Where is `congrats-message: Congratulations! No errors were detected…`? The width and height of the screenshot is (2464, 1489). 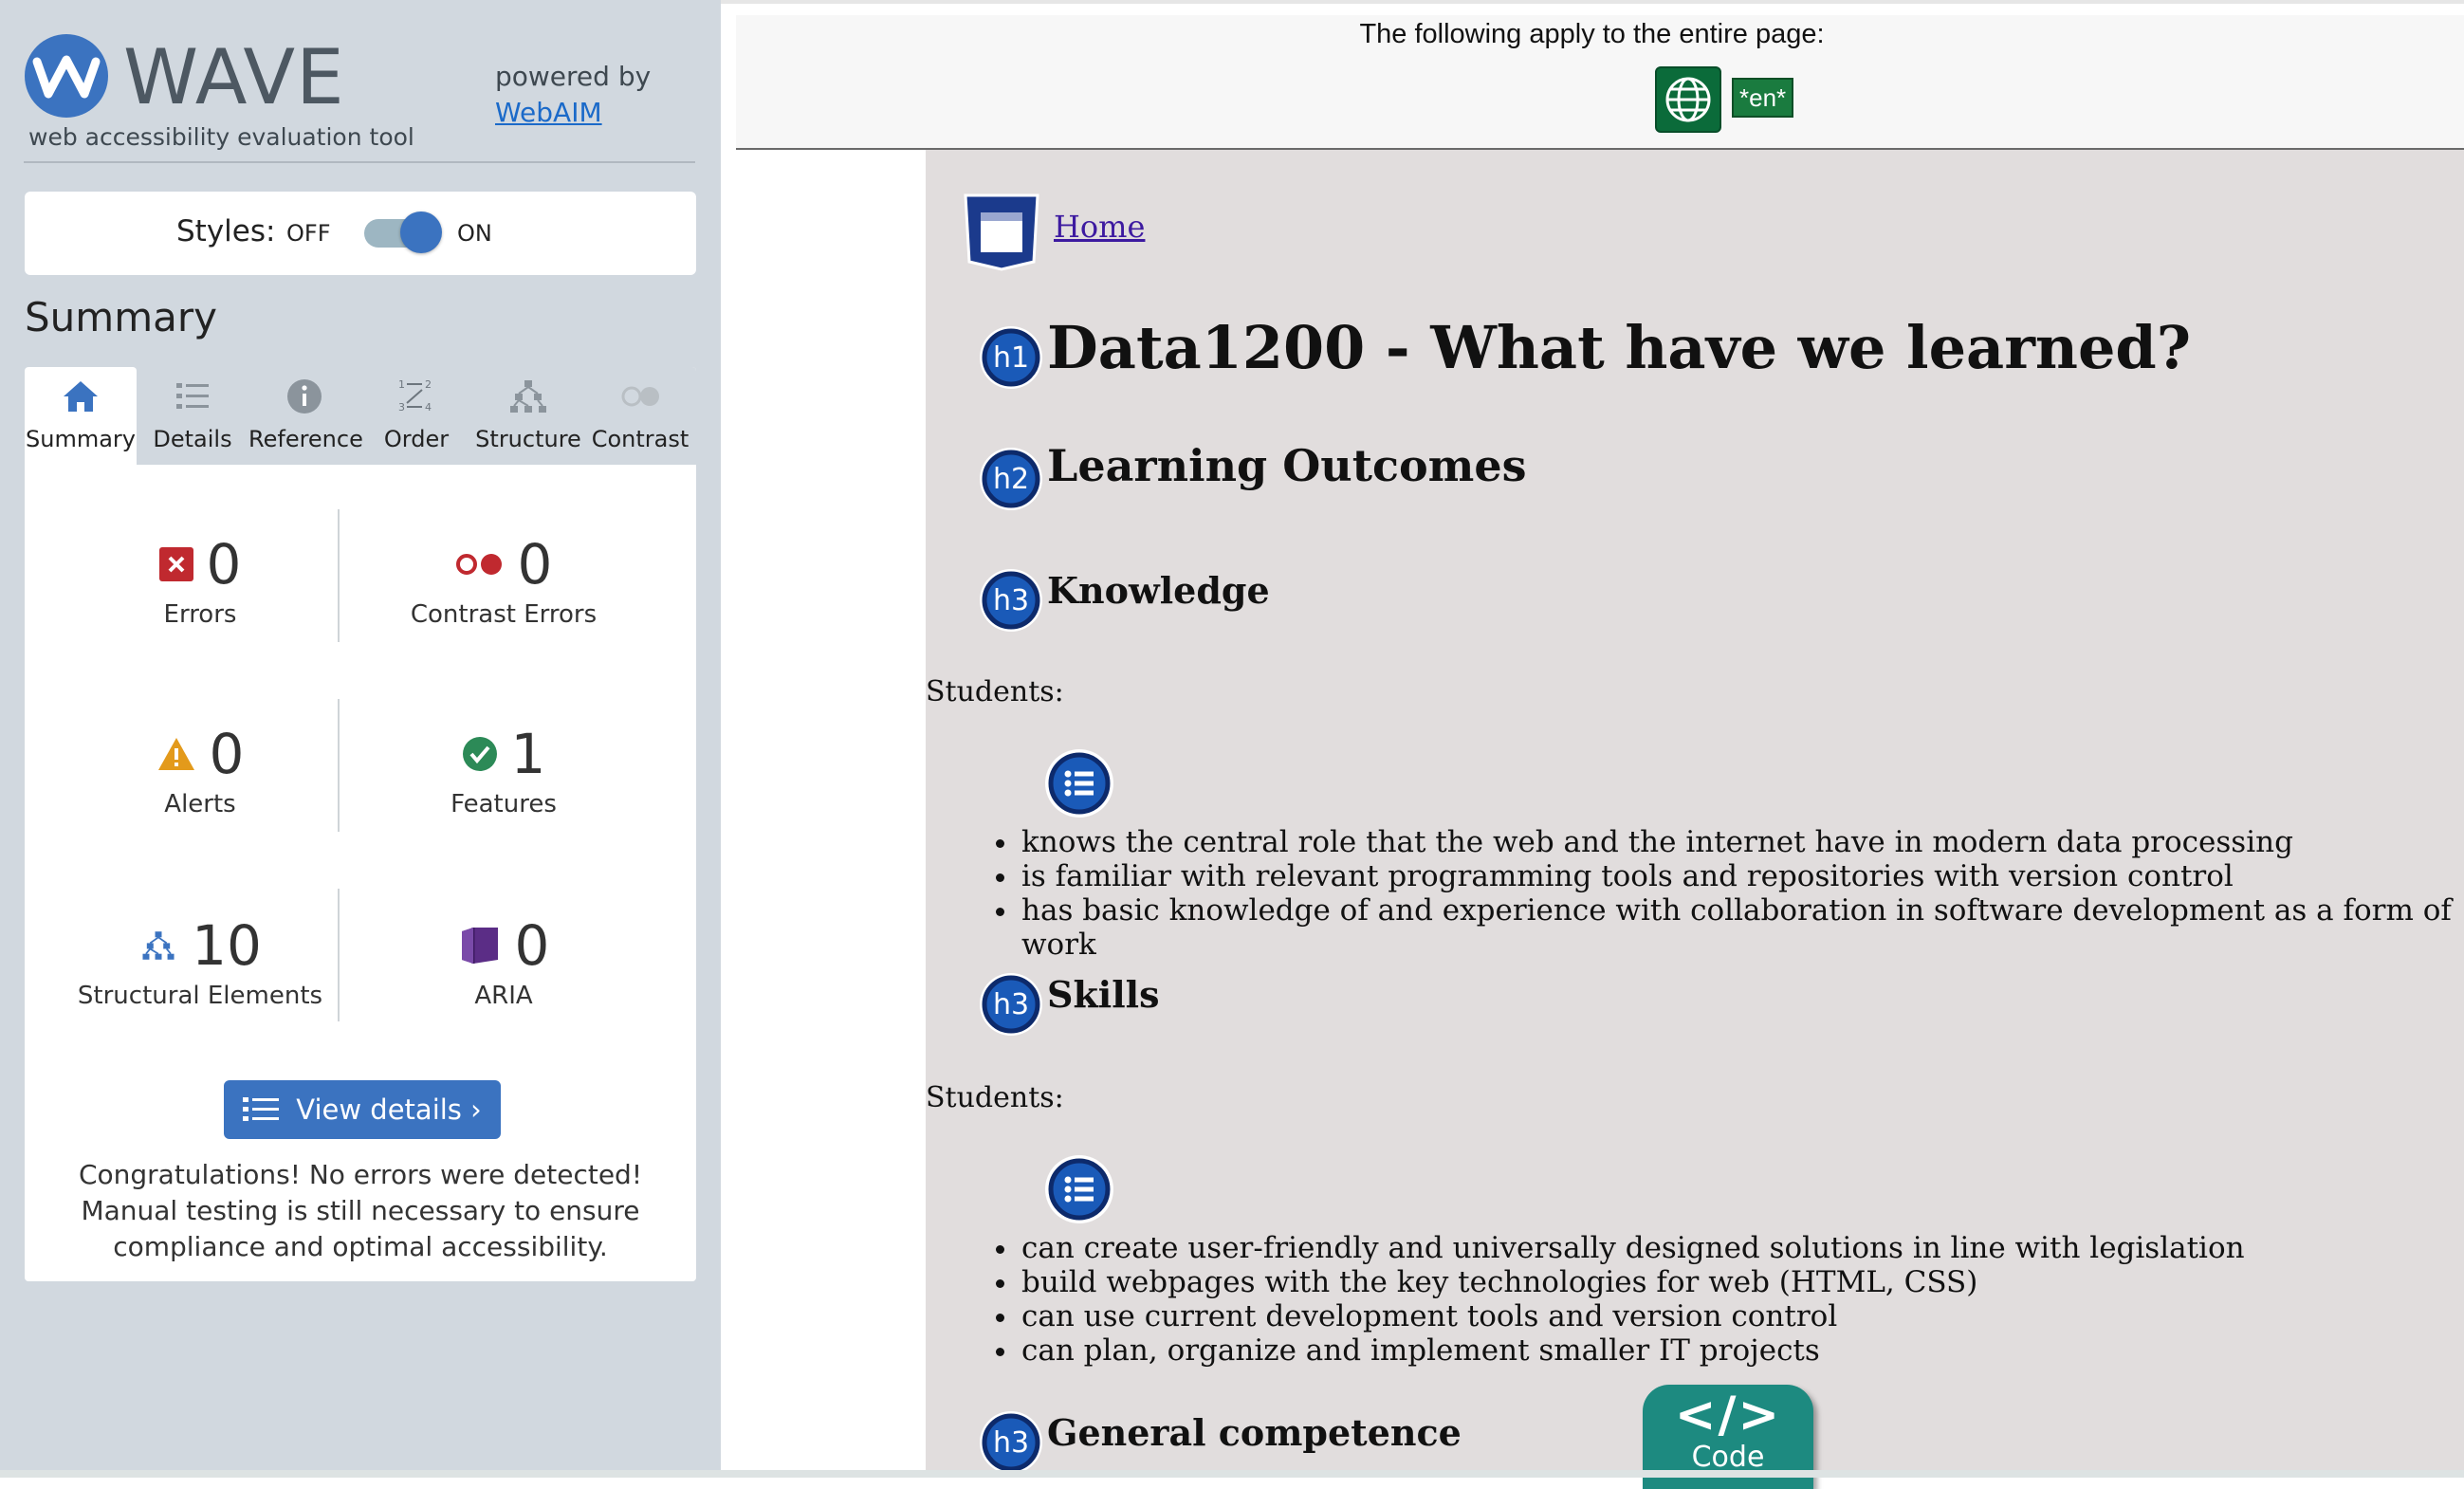 congrats-message: Congratulations! No errors were detected… is located at coordinates (360, 1210).